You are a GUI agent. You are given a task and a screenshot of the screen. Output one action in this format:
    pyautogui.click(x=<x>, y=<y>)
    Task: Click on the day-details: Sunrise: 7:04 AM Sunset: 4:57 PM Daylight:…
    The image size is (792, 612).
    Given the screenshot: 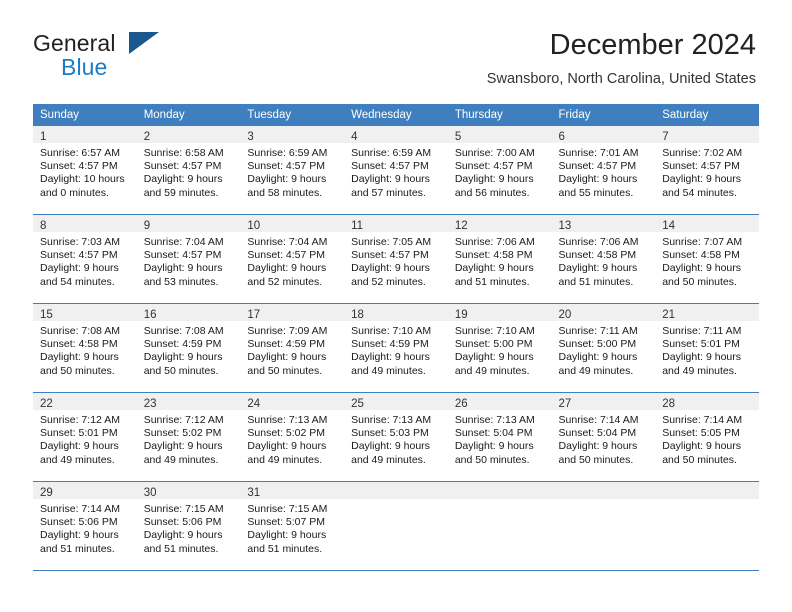 What is the action you would take?
    pyautogui.click(x=292, y=260)
    